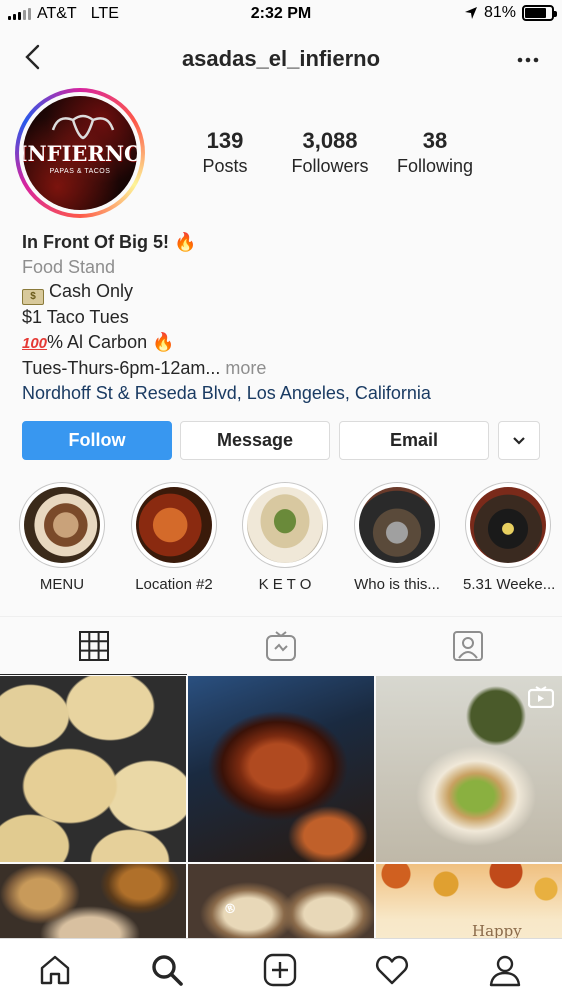  Describe the element at coordinates (111, 341) in the screenshot. I see `bio-line-text: % Al Carbon 🔥` at that location.